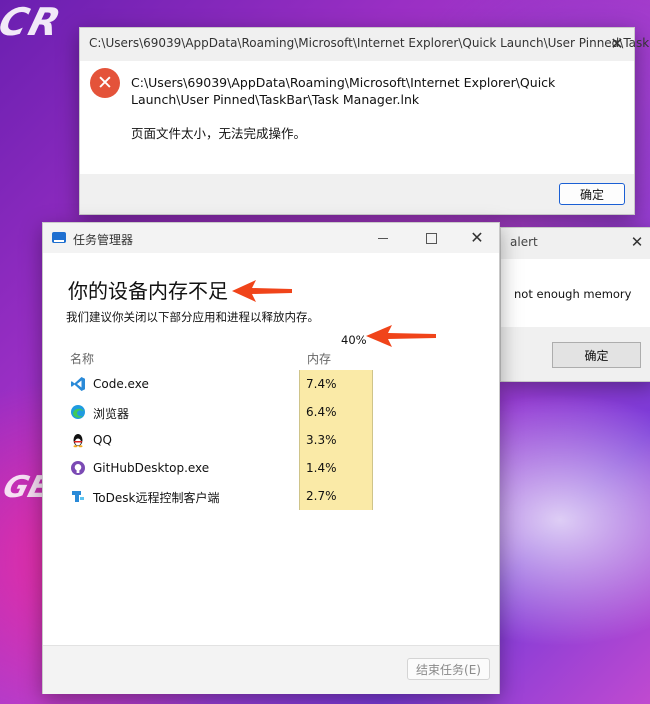  What do you see at coordinates (121, 384) in the screenshot?
I see `process-name: Code.exe` at bounding box center [121, 384].